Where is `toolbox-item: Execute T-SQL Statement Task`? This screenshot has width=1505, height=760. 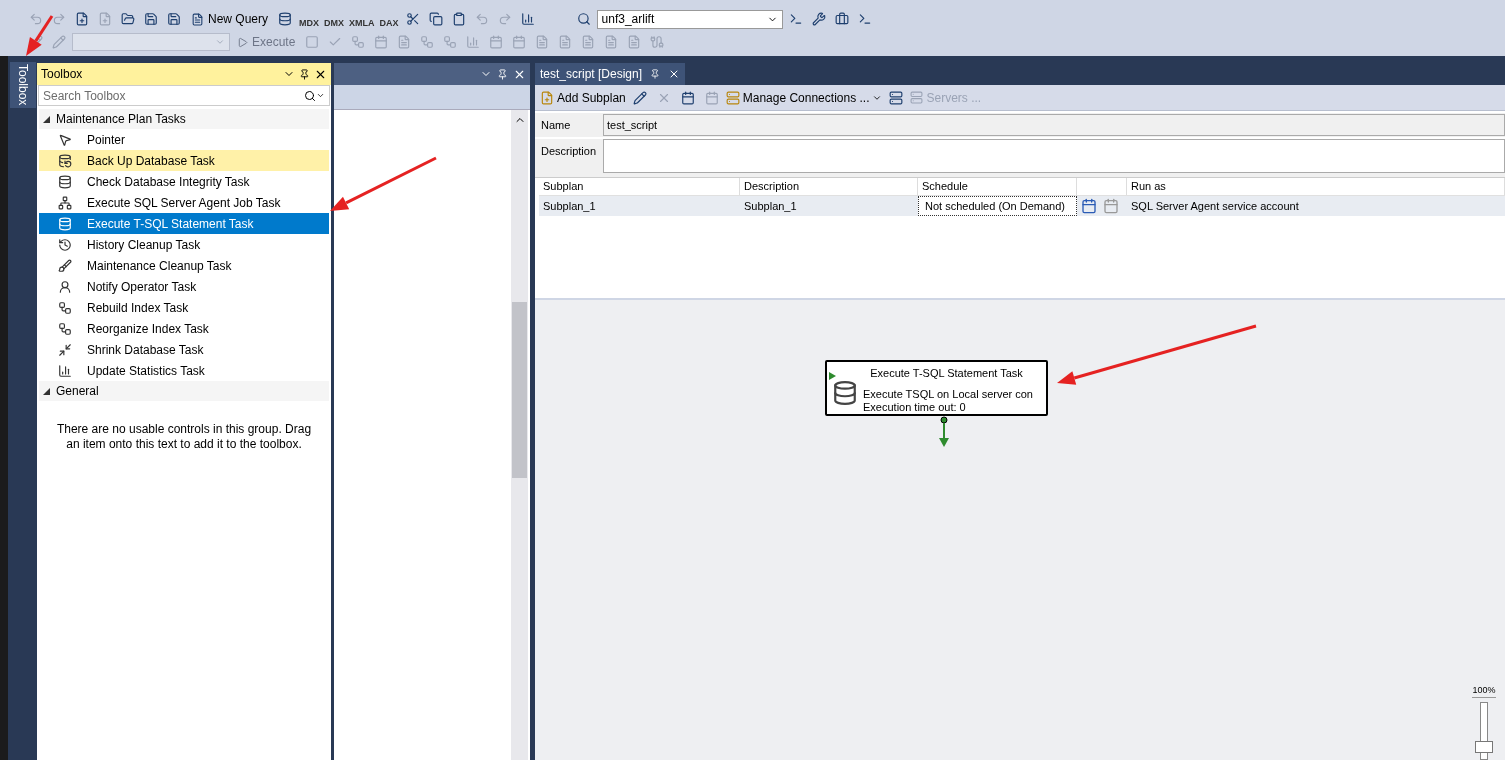 toolbox-item: Execute T-SQL Statement Task is located at coordinates (184, 223).